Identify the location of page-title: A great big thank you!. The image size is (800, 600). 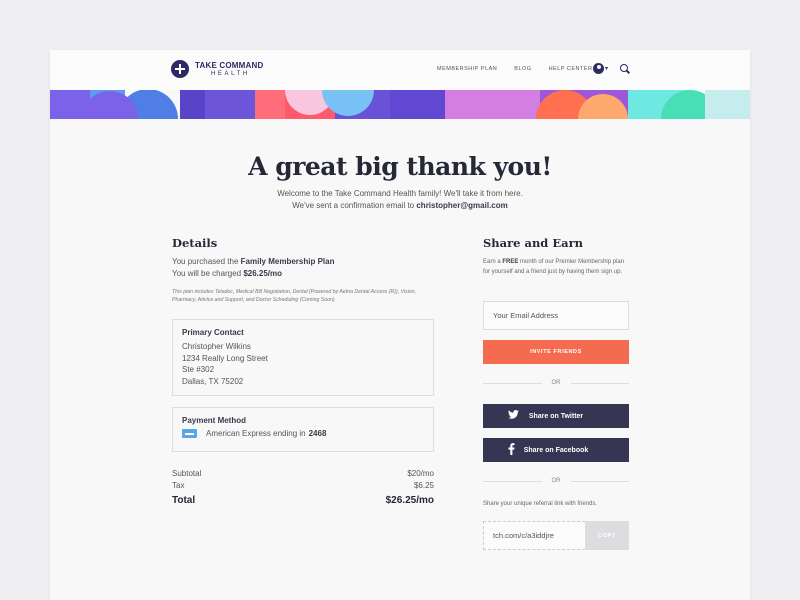
(400, 166).